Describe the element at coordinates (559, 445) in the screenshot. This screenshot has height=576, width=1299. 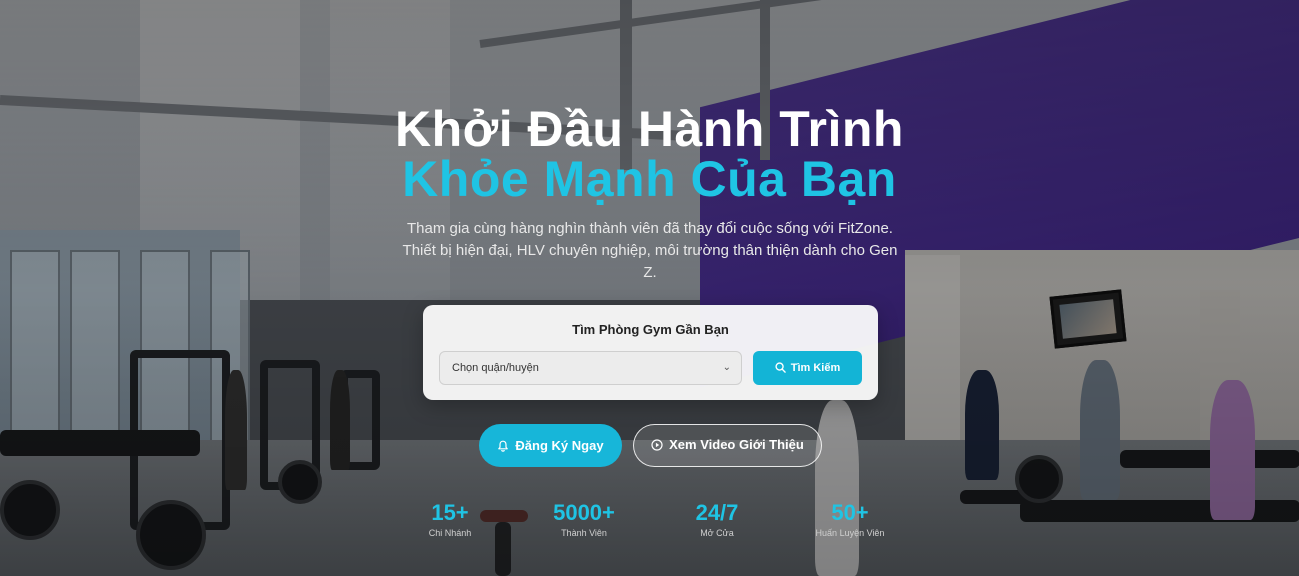
I see `register-button-label: Đăng Ký Ngay` at that location.